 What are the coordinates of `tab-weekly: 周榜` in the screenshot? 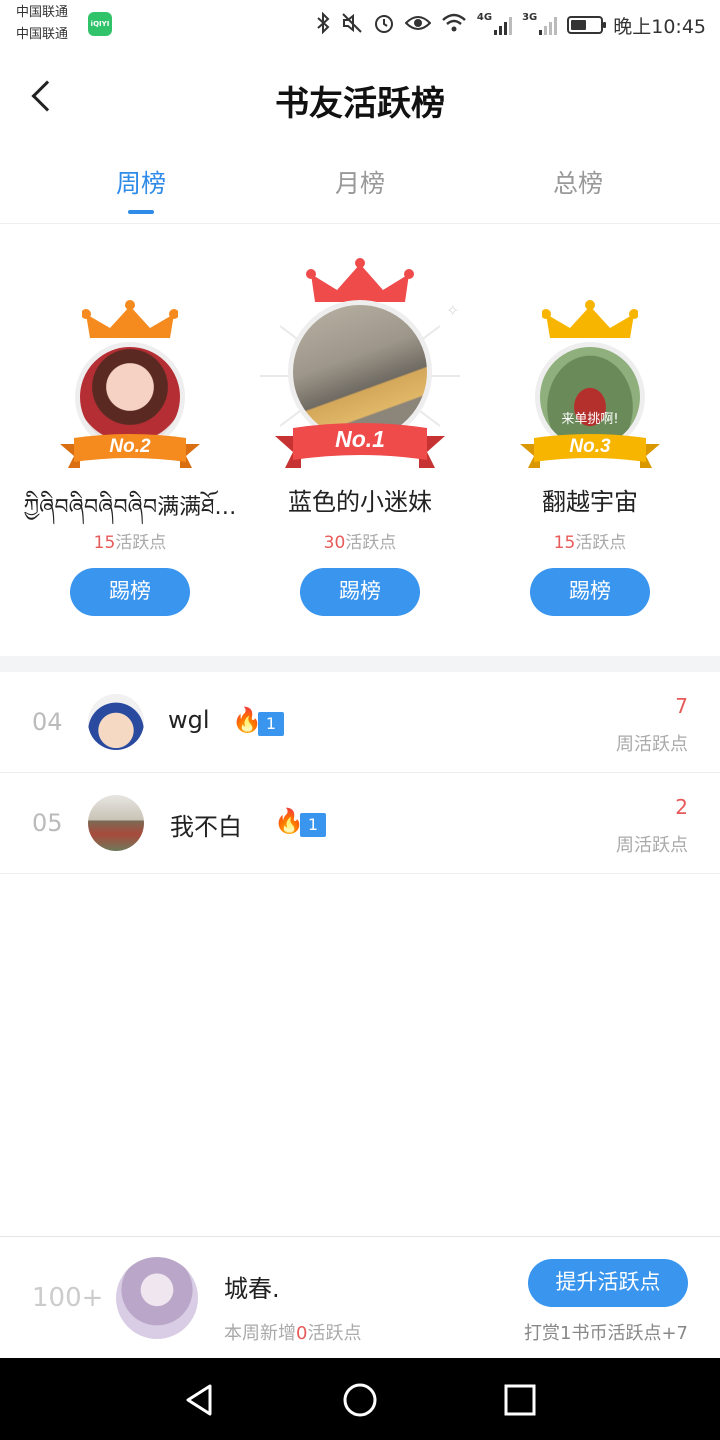 It's located at (141, 182).